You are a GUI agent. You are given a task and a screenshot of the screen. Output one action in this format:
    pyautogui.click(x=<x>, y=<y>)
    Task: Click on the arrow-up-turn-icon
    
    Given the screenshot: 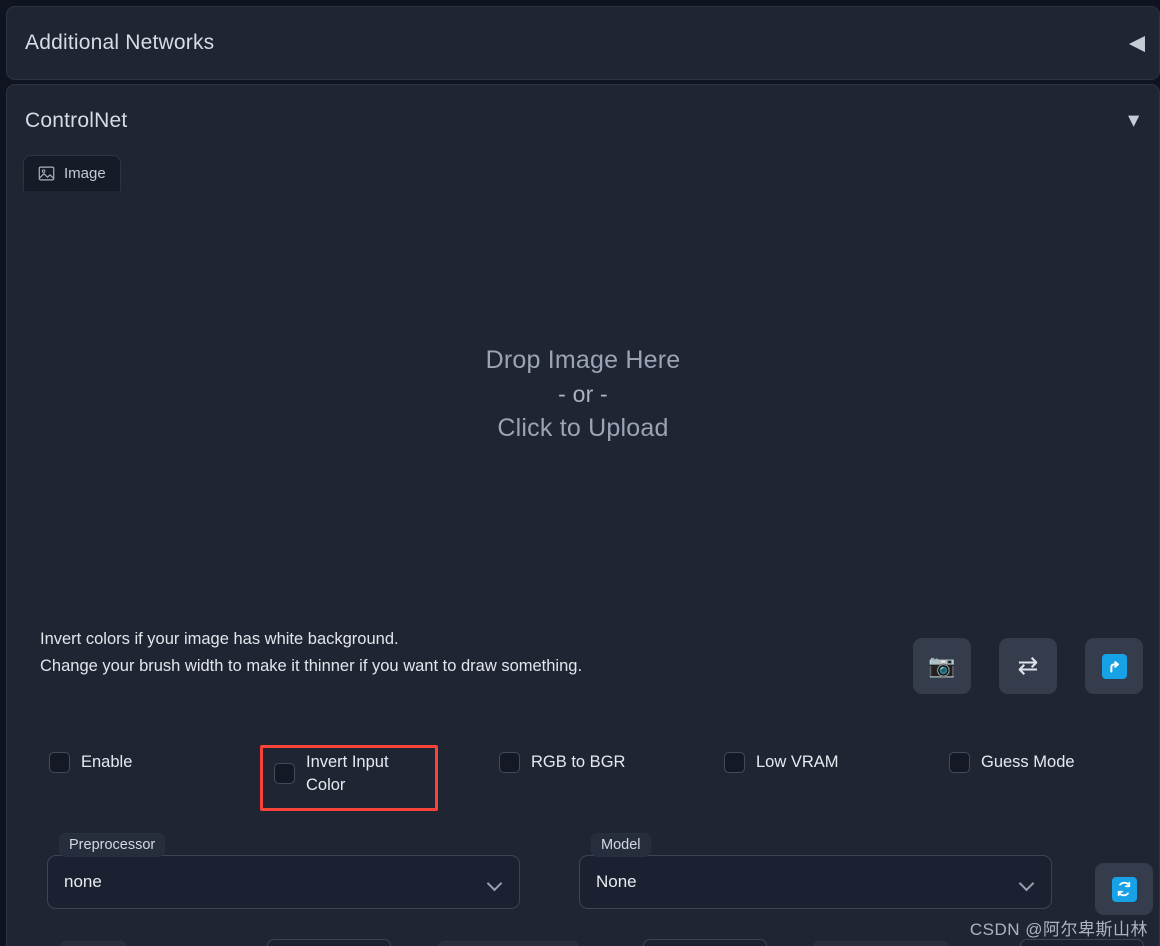 What is the action you would take?
    pyautogui.click(x=1114, y=666)
    